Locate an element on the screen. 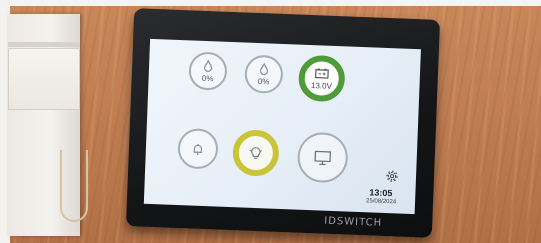  tile-lights is located at coordinates (255, 153).